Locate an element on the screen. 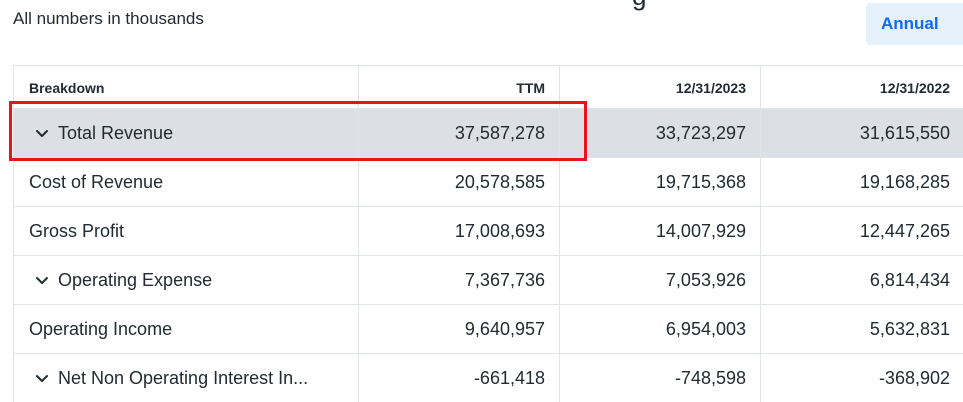 This screenshot has width=963, height=402. value-2023: -748,598 is located at coordinates (660, 378).